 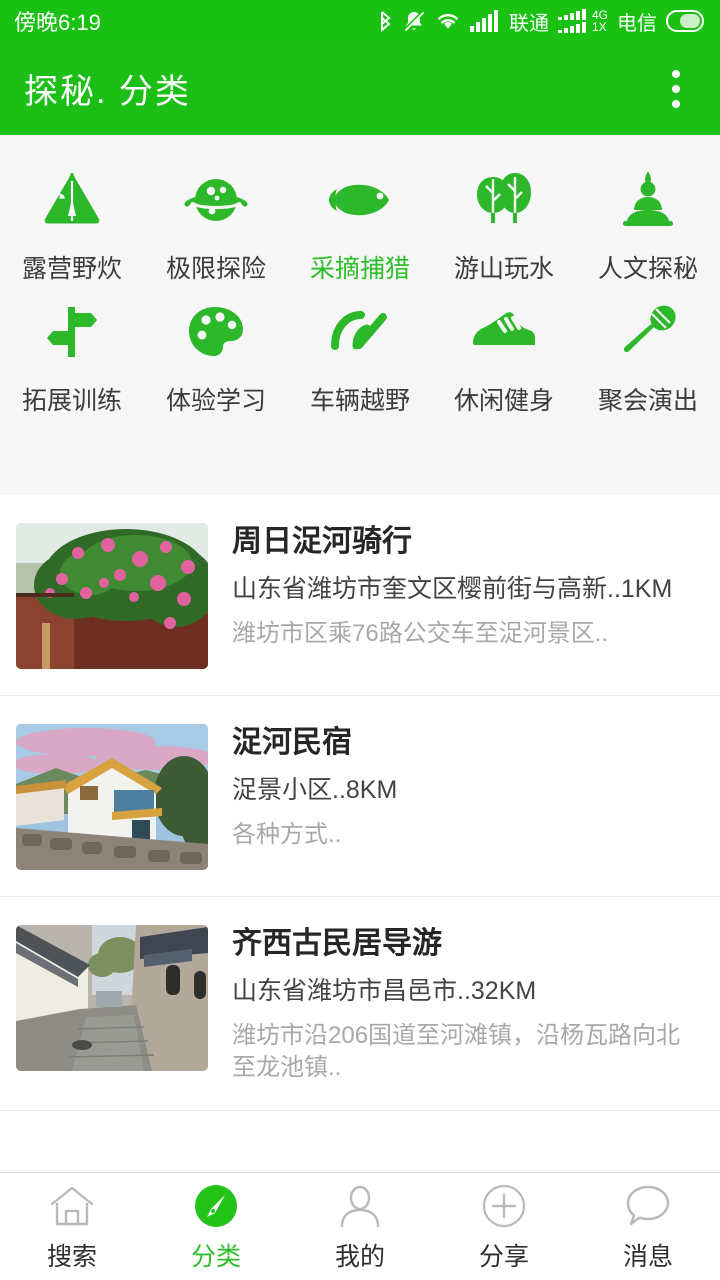 What do you see at coordinates (71, 1256) in the screenshot?
I see `nav-label: 搜索` at bounding box center [71, 1256].